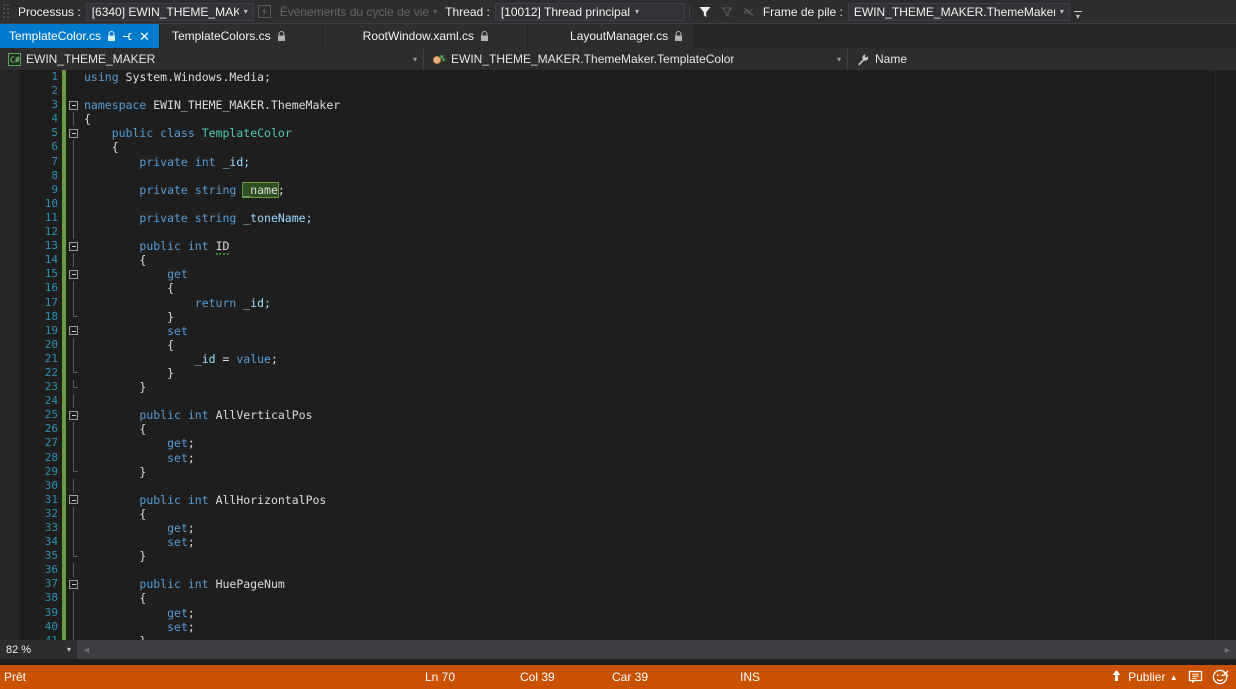  Describe the element at coordinates (649, 500) in the screenshot. I see `code-text: public int AllHorizontalPos` at that location.